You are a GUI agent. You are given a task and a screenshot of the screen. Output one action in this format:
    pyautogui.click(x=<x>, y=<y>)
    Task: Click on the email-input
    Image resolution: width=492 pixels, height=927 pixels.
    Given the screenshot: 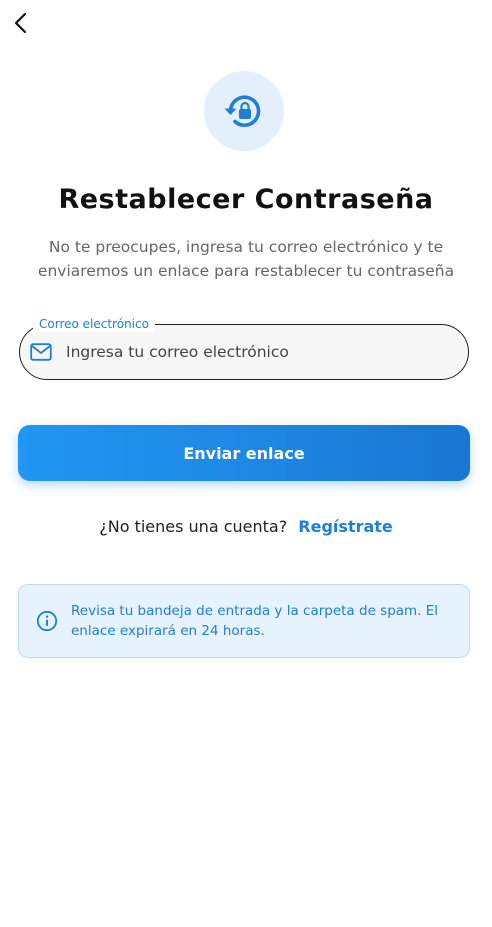 What is the action you would take?
    pyautogui.click(x=256, y=352)
    